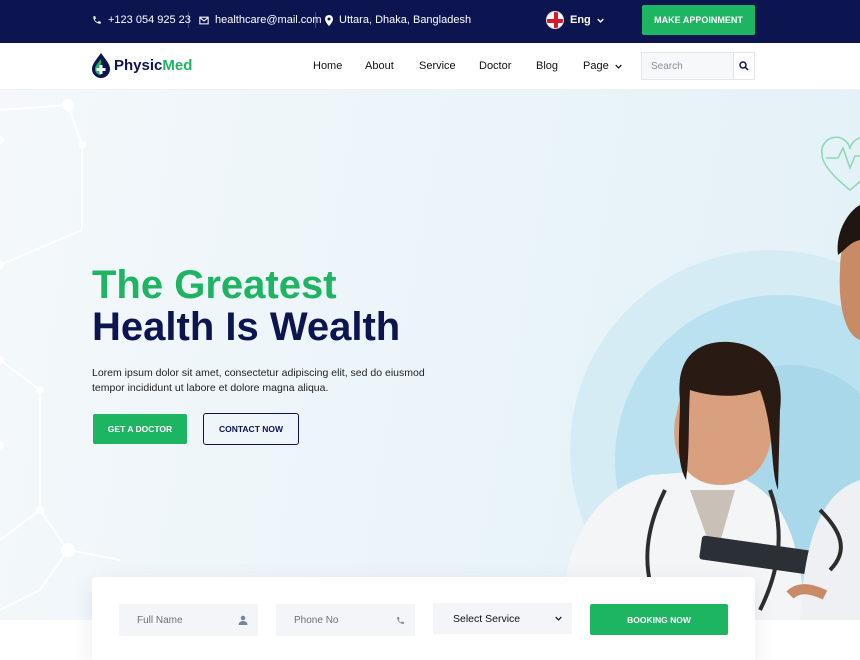 This screenshot has height=660, width=860. Describe the element at coordinates (251, 429) in the screenshot. I see `contact-now-button: CONTACT NOW` at that location.